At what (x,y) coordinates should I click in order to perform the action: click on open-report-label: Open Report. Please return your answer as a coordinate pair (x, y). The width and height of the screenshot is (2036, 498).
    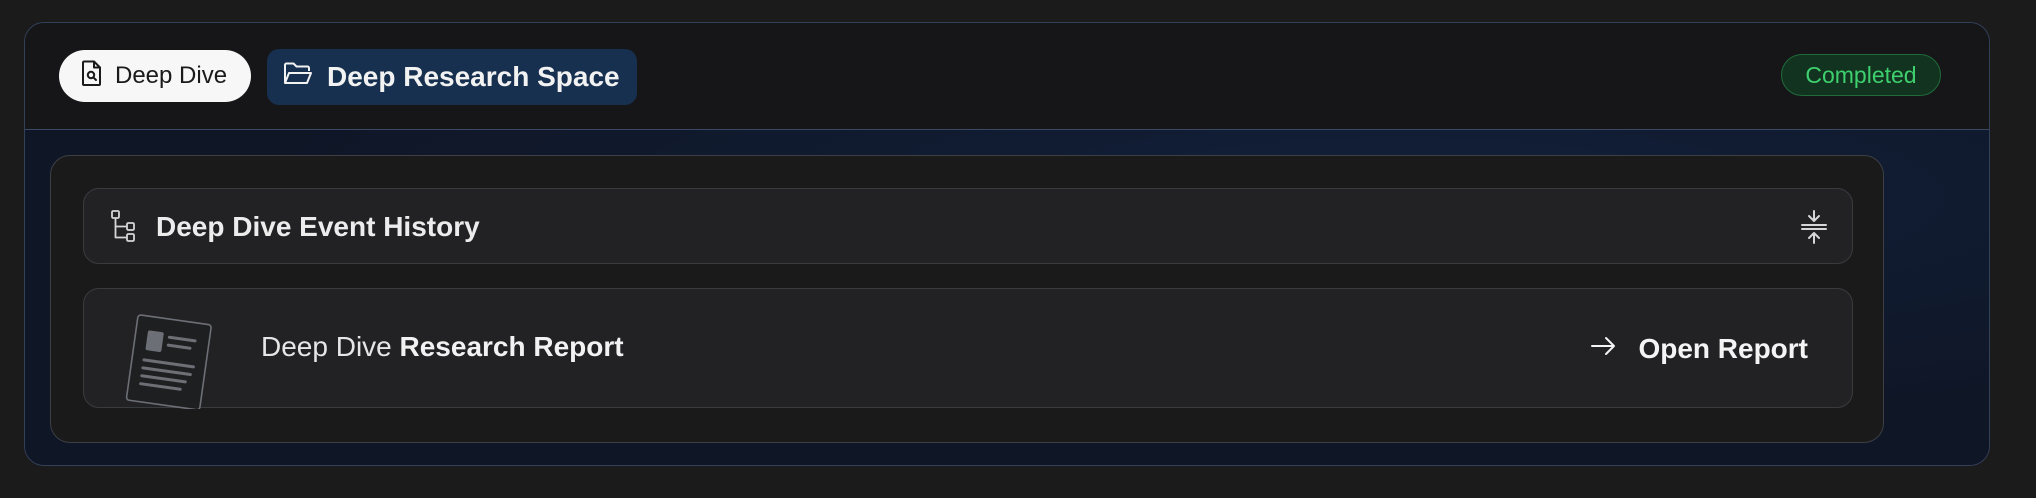
    Looking at the image, I should click on (1723, 348).